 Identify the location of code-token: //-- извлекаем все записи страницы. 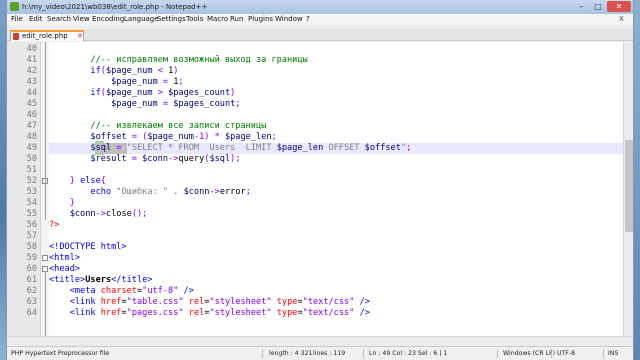
(178, 126).